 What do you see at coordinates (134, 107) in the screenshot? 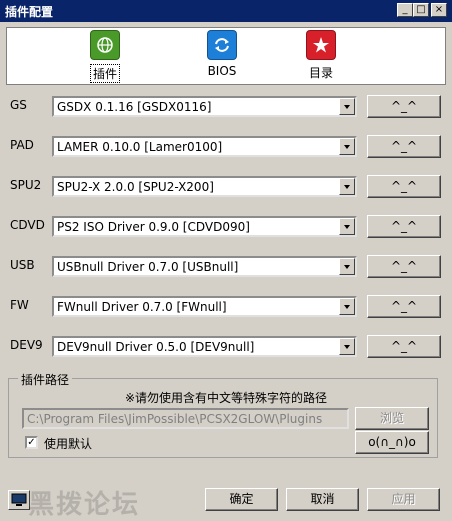
I see `gs-plugin-value: GSDX 0.1.16 [GSDX0116]` at bounding box center [134, 107].